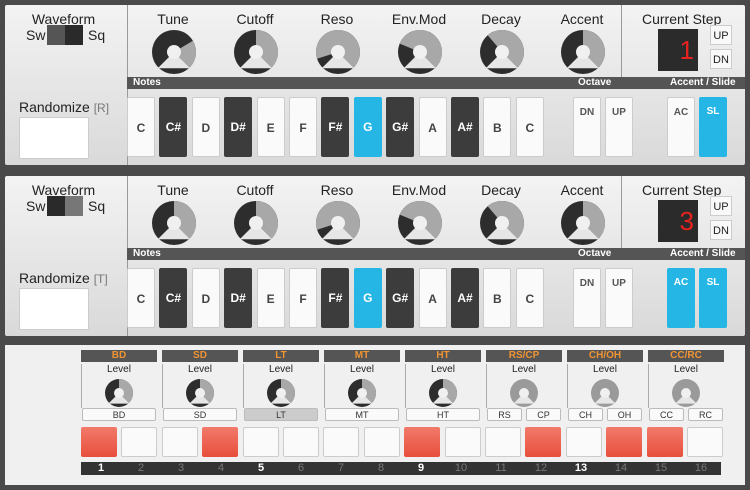 This screenshot has width=750, height=490. I want to click on drum-select-sd: SD, so click(200, 414).